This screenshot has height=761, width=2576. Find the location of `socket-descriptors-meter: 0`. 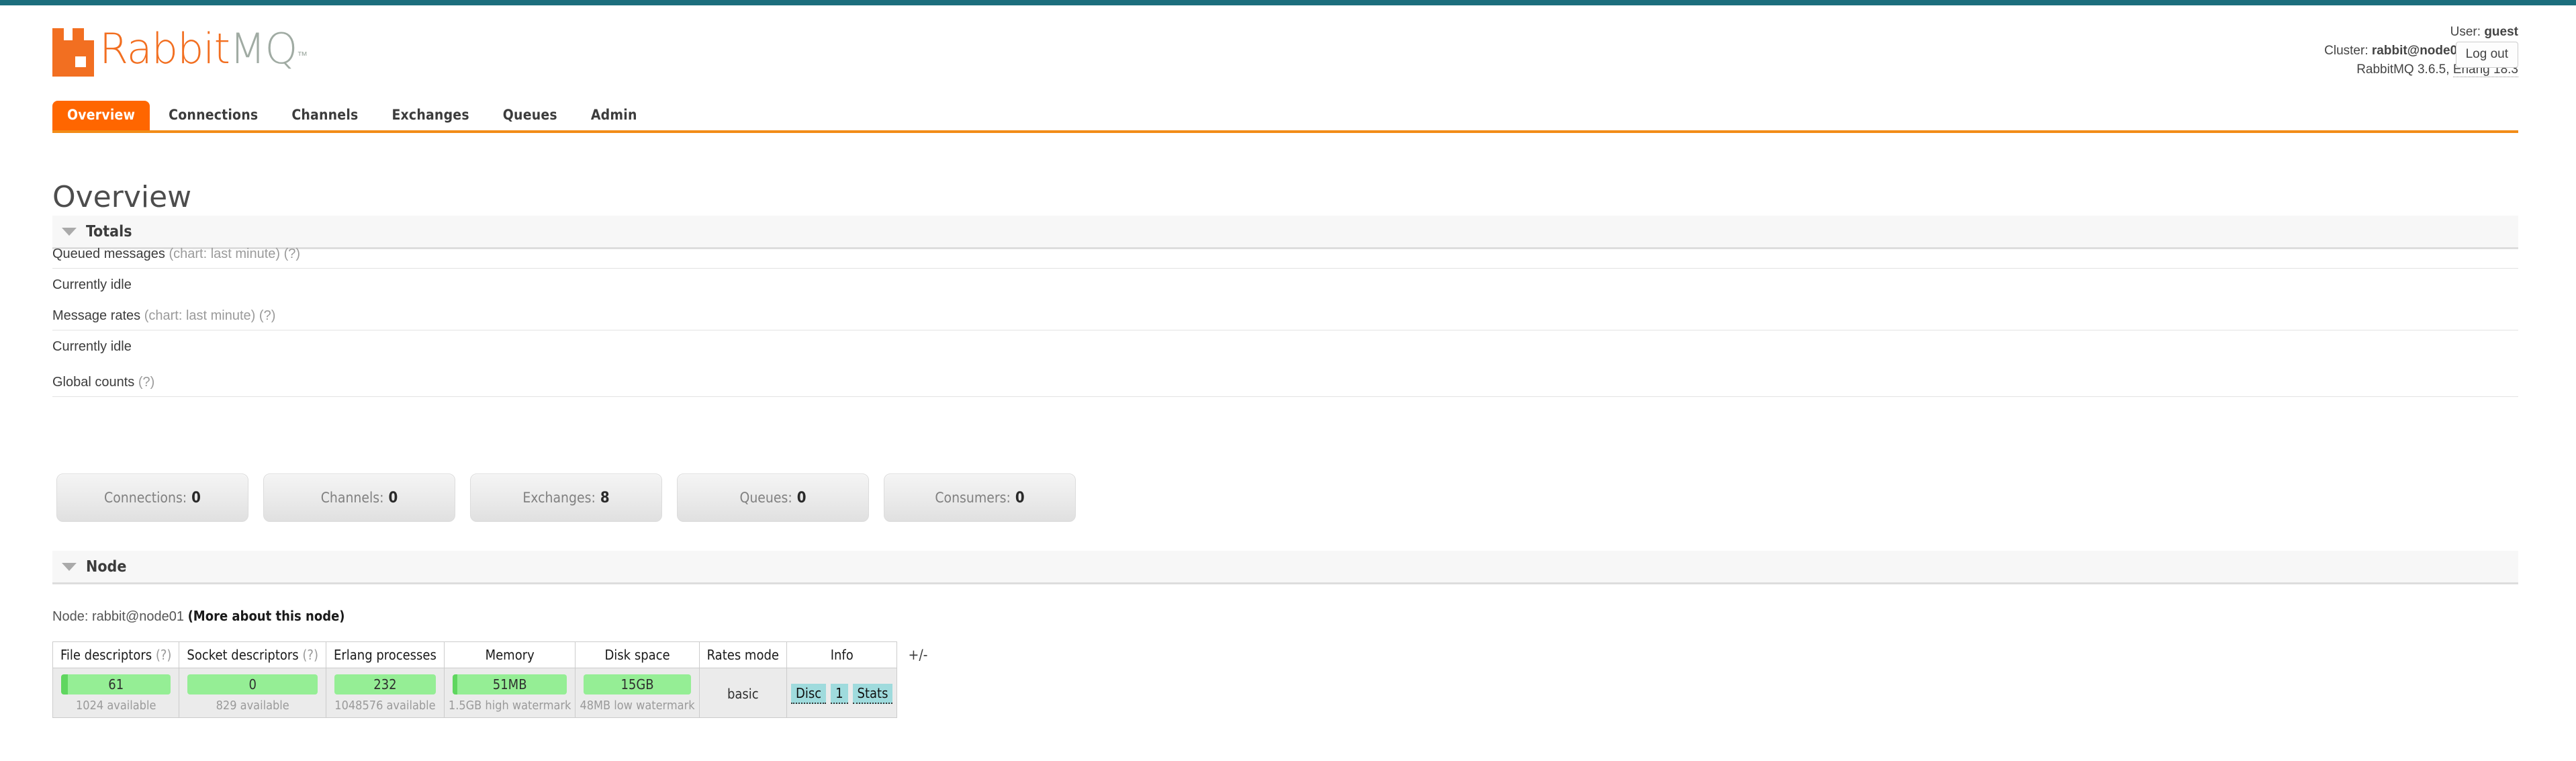

socket-descriptors-meter: 0 is located at coordinates (252, 684).